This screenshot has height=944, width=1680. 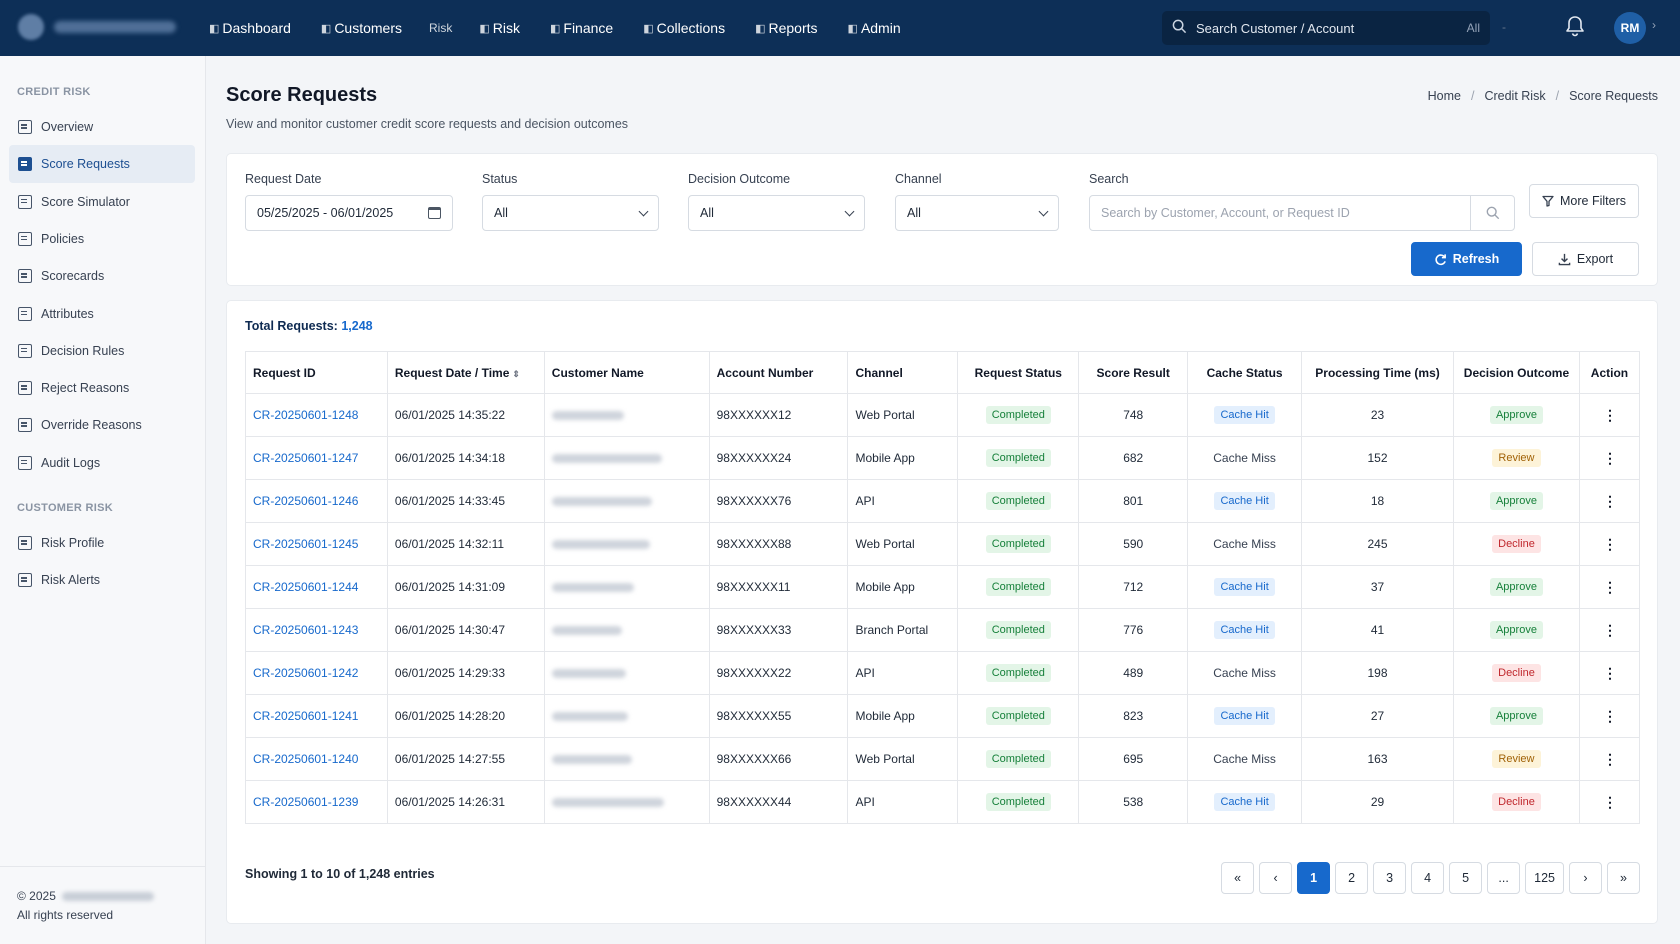 I want to click on nav-dashboard: ◧ Dashboard, so click(x=250, y=28).